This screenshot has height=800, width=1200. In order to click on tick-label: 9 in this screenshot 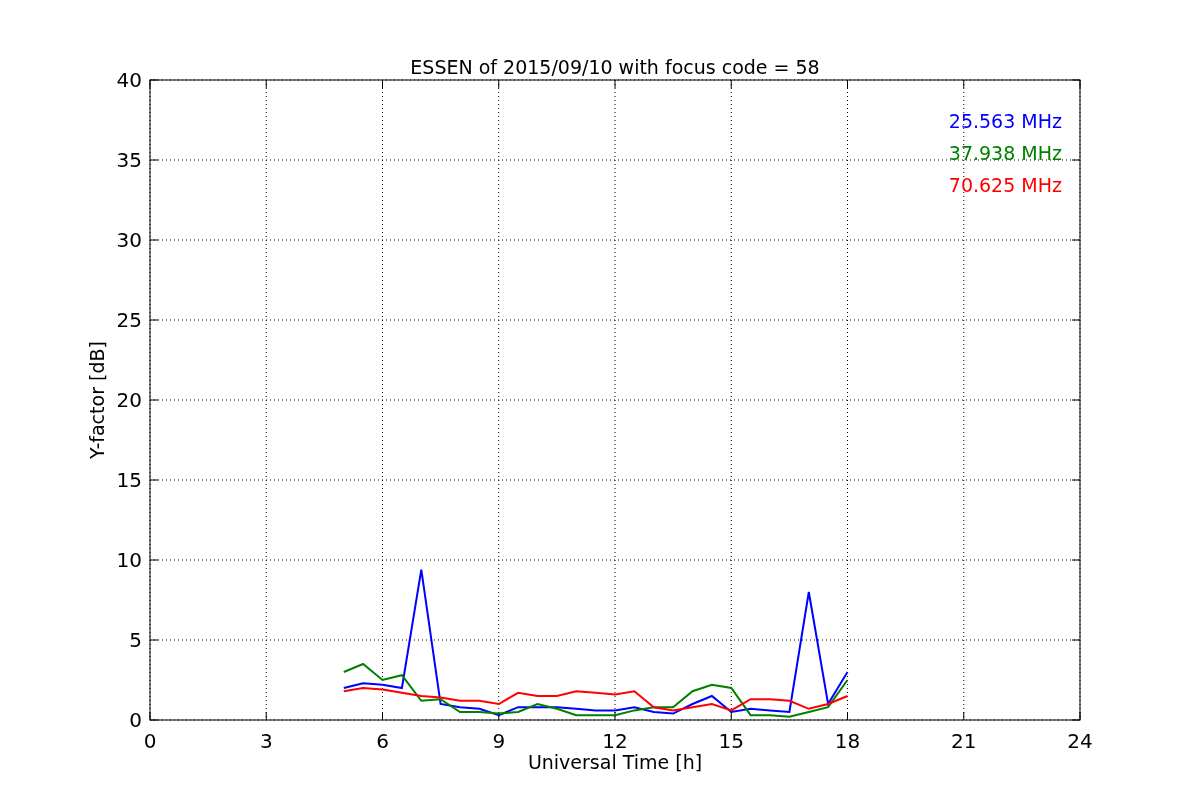, I will do `click(499, 741)`.